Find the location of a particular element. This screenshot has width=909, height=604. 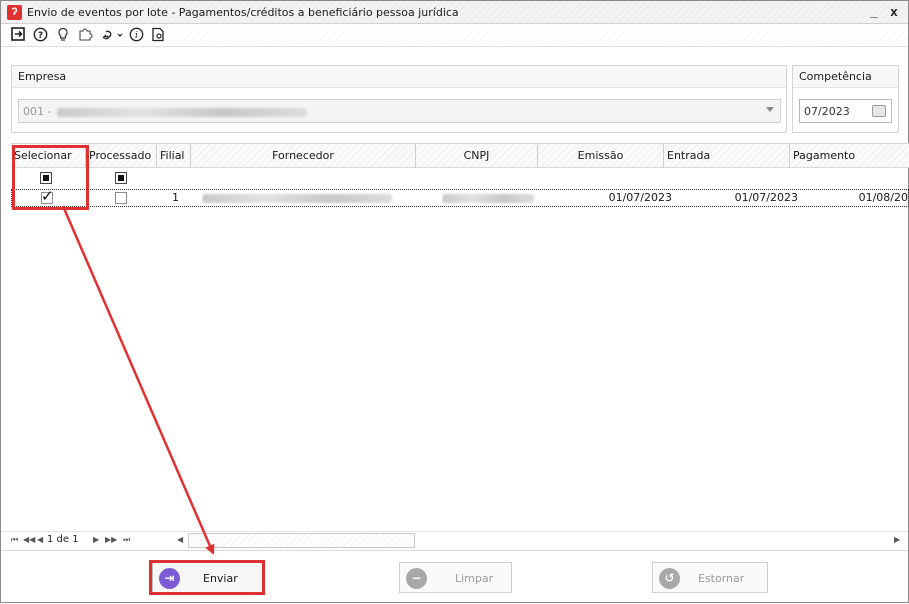

redacted-cnpj is located at coordinates (488, 198).